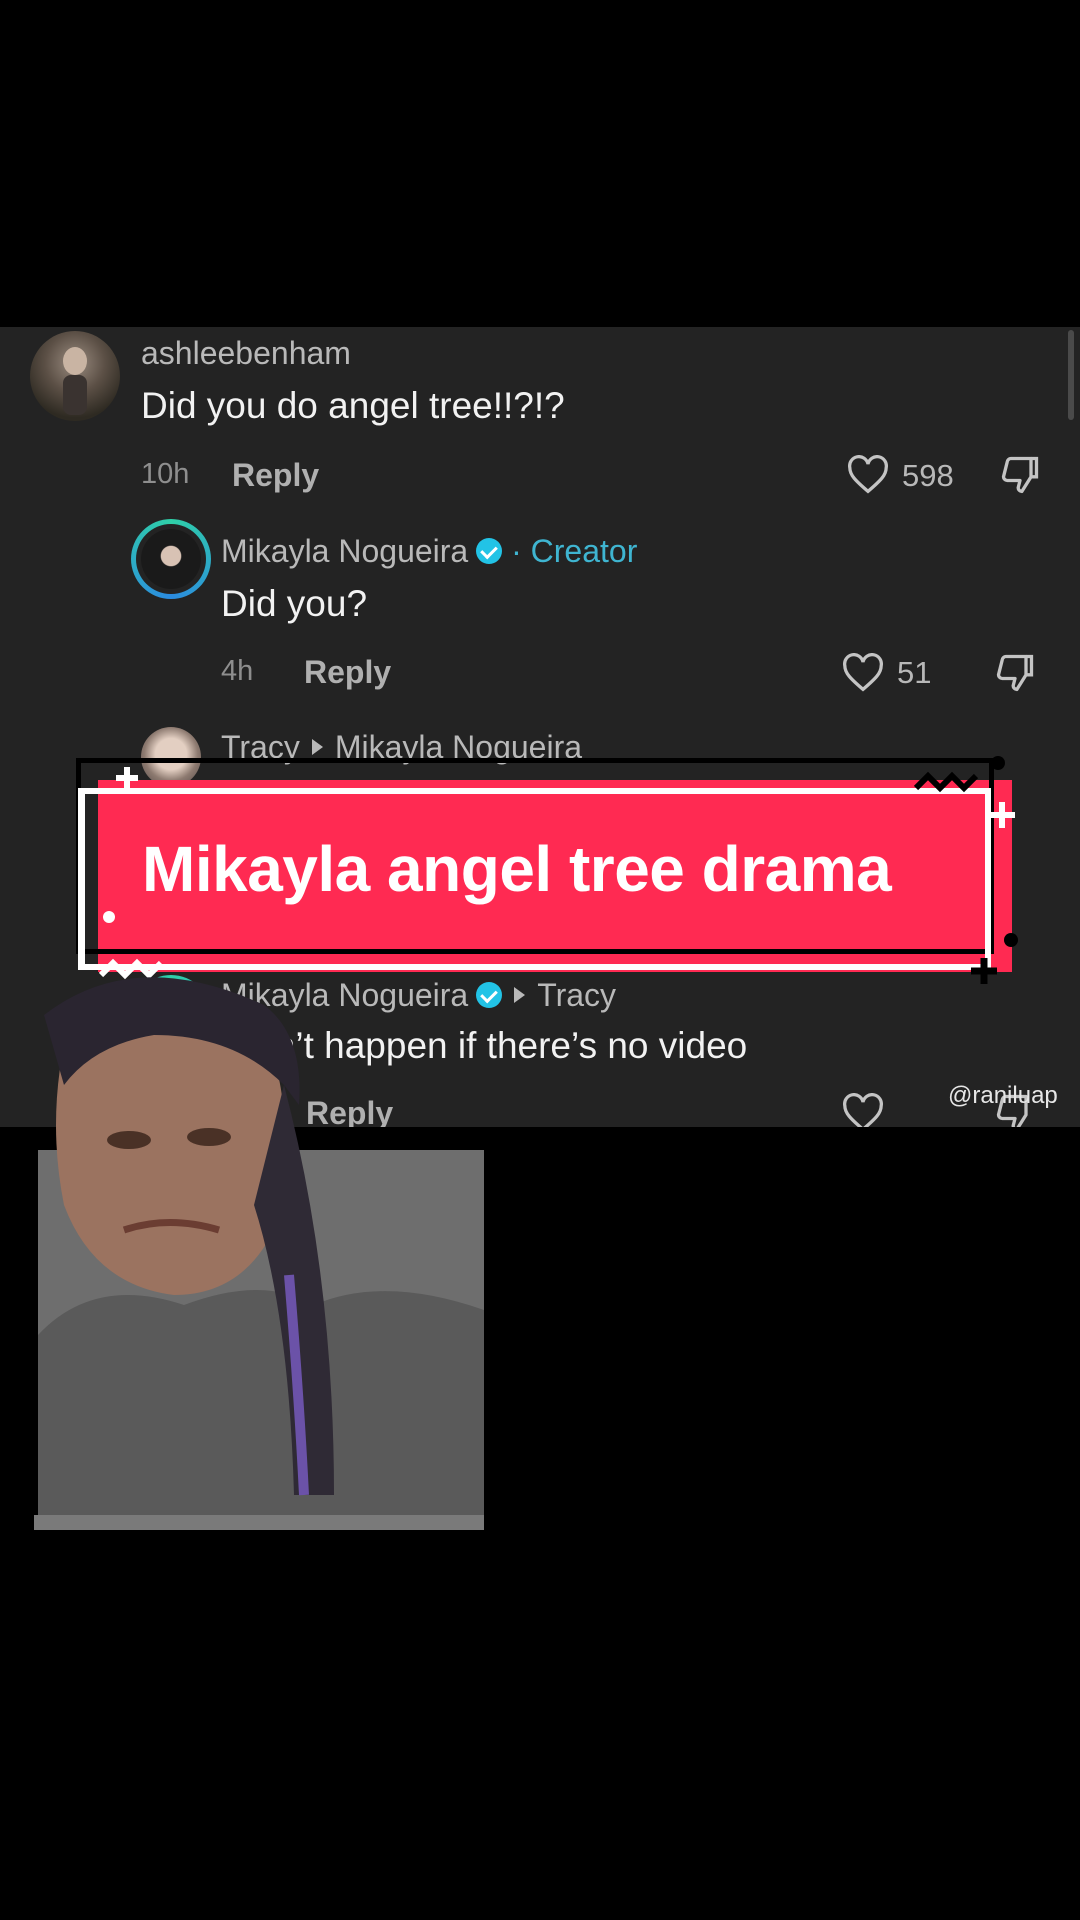 The height and width of the screenshot is (1920, 1080). Describe the element at coordinates (165, 474) in the screenshot. I see `comment-time: 10h` at that location.